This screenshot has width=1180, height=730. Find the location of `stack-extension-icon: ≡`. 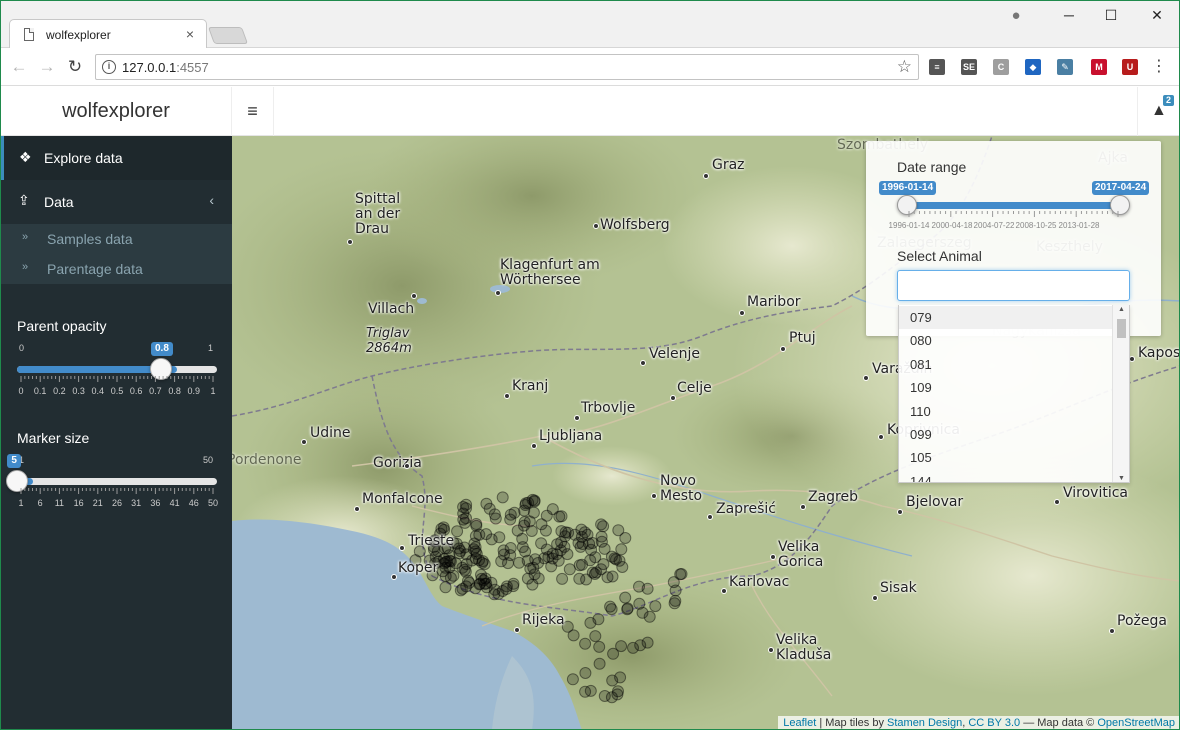

stack-extension-icon: ≡ is located at coordinates (937, 67).